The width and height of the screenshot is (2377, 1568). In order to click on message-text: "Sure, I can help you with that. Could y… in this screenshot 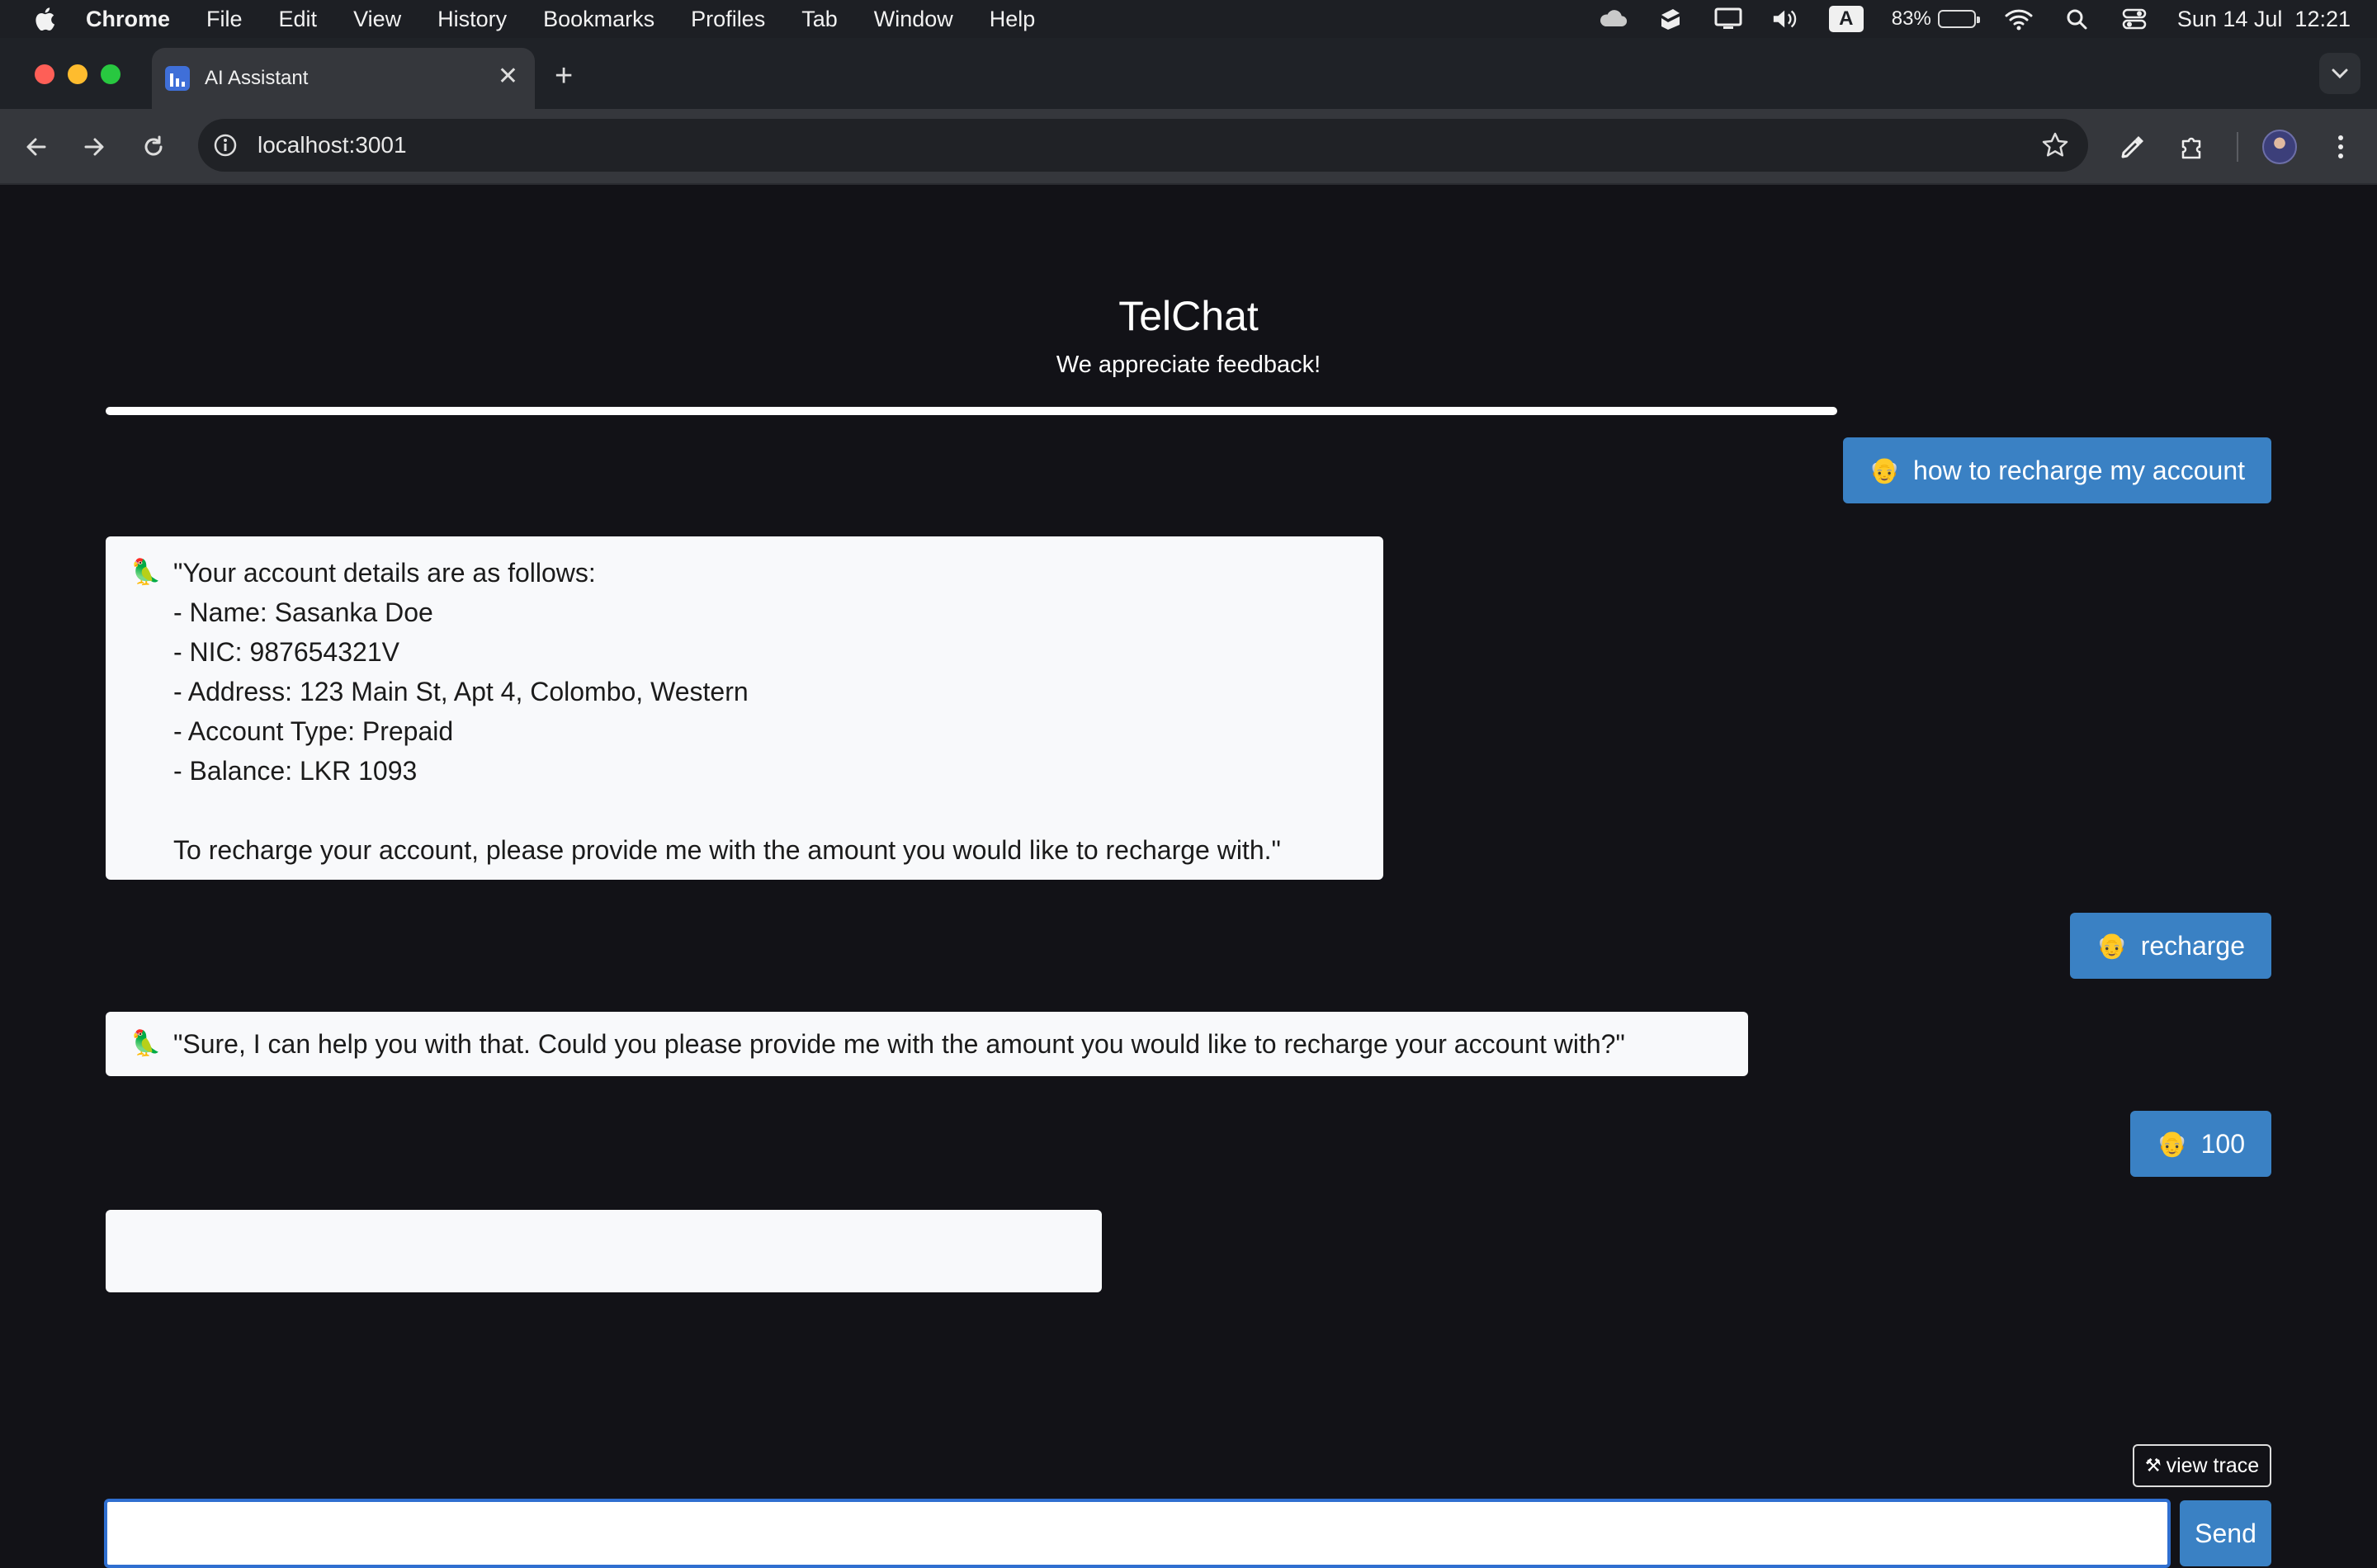, I will do `click(899, 1044)`.